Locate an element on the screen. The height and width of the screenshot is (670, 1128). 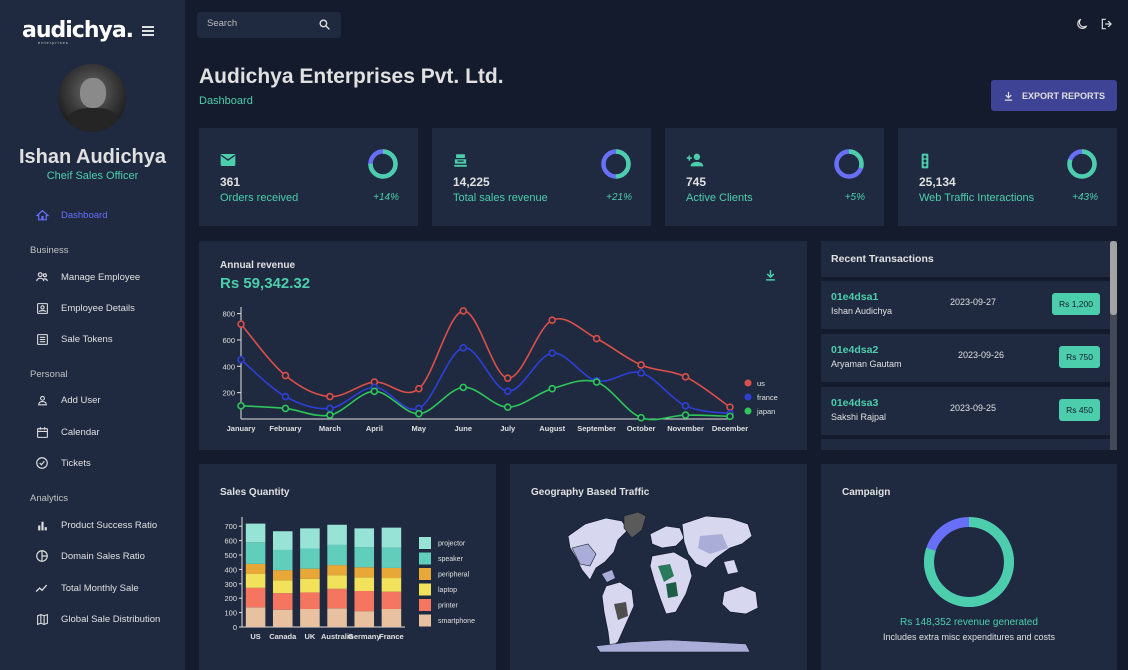
sidebar-item-global-sale-distribution: Global Sale Distribution is located at coordinates (97, 619).